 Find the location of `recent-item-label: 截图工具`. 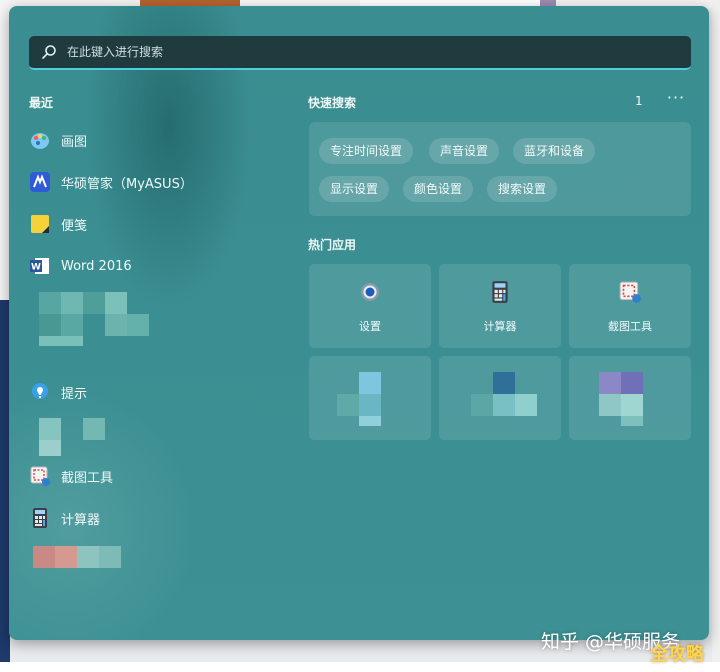

recent-item-label: 截图工具 is located at coordinates (87, 478).